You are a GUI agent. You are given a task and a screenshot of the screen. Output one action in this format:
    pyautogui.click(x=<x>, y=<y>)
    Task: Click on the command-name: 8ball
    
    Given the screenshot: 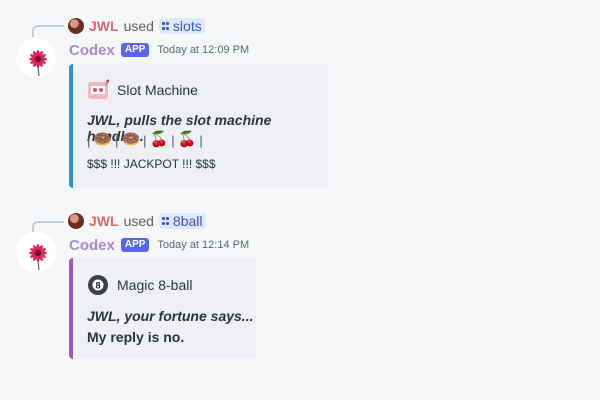 What is the action you would take?
    pyautogui.click(x=187, y=221)
    